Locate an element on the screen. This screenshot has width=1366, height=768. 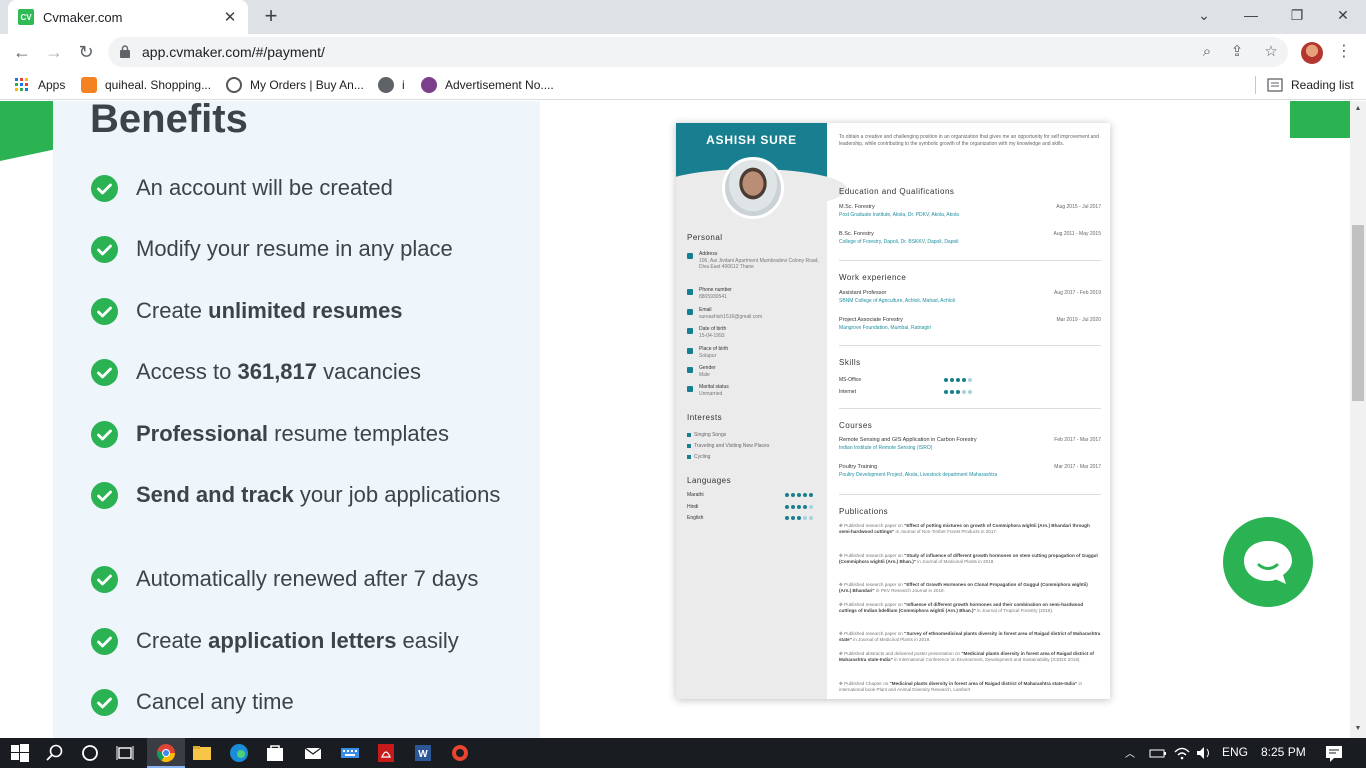
resume-name: ASHISH SURE is located at coordinates (751, 140).